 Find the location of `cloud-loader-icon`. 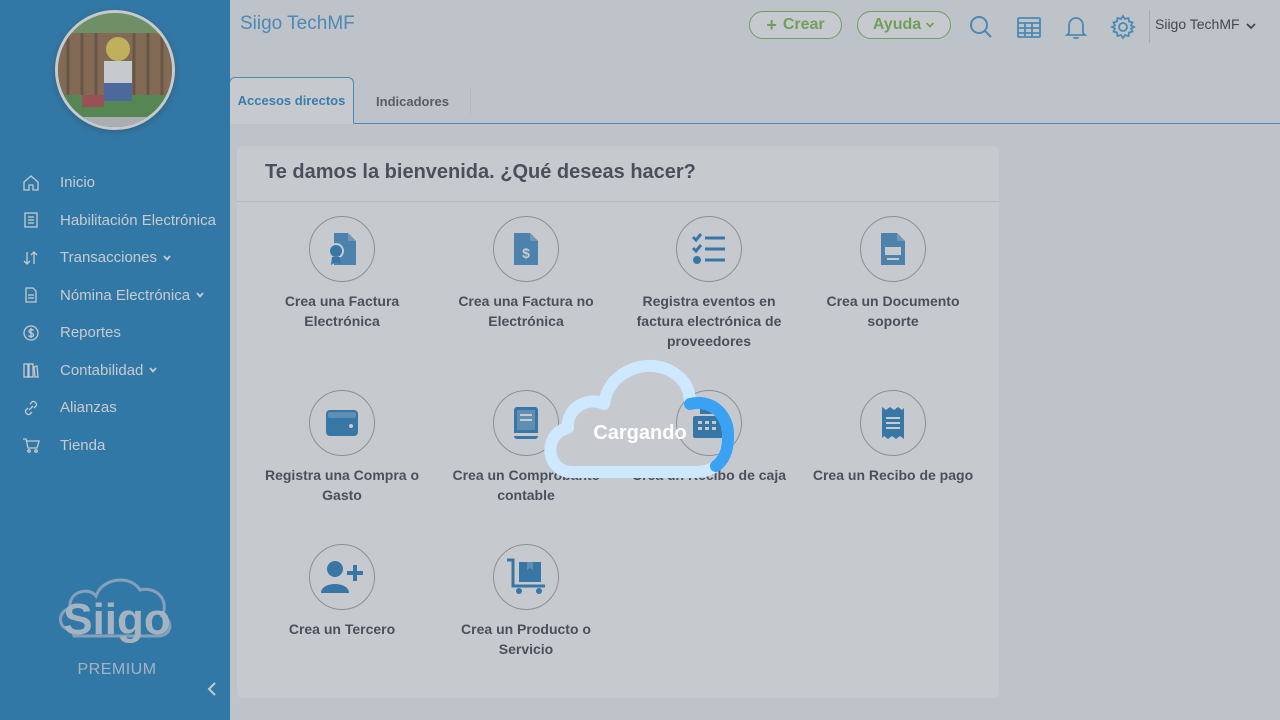

cloud-loader-icon is located at coordinates (639, 419).